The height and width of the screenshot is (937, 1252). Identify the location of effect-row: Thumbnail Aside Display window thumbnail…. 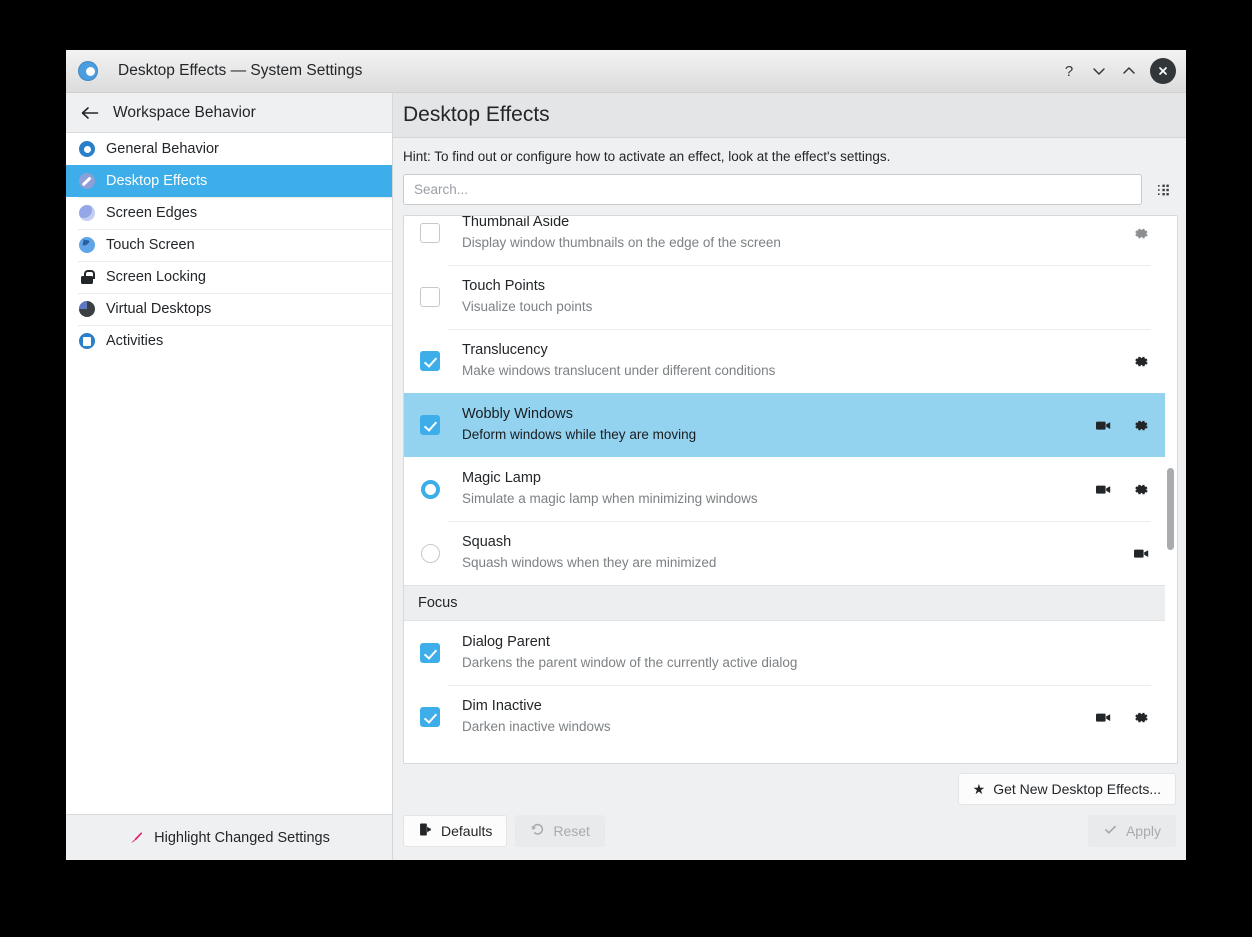
(784, 240).